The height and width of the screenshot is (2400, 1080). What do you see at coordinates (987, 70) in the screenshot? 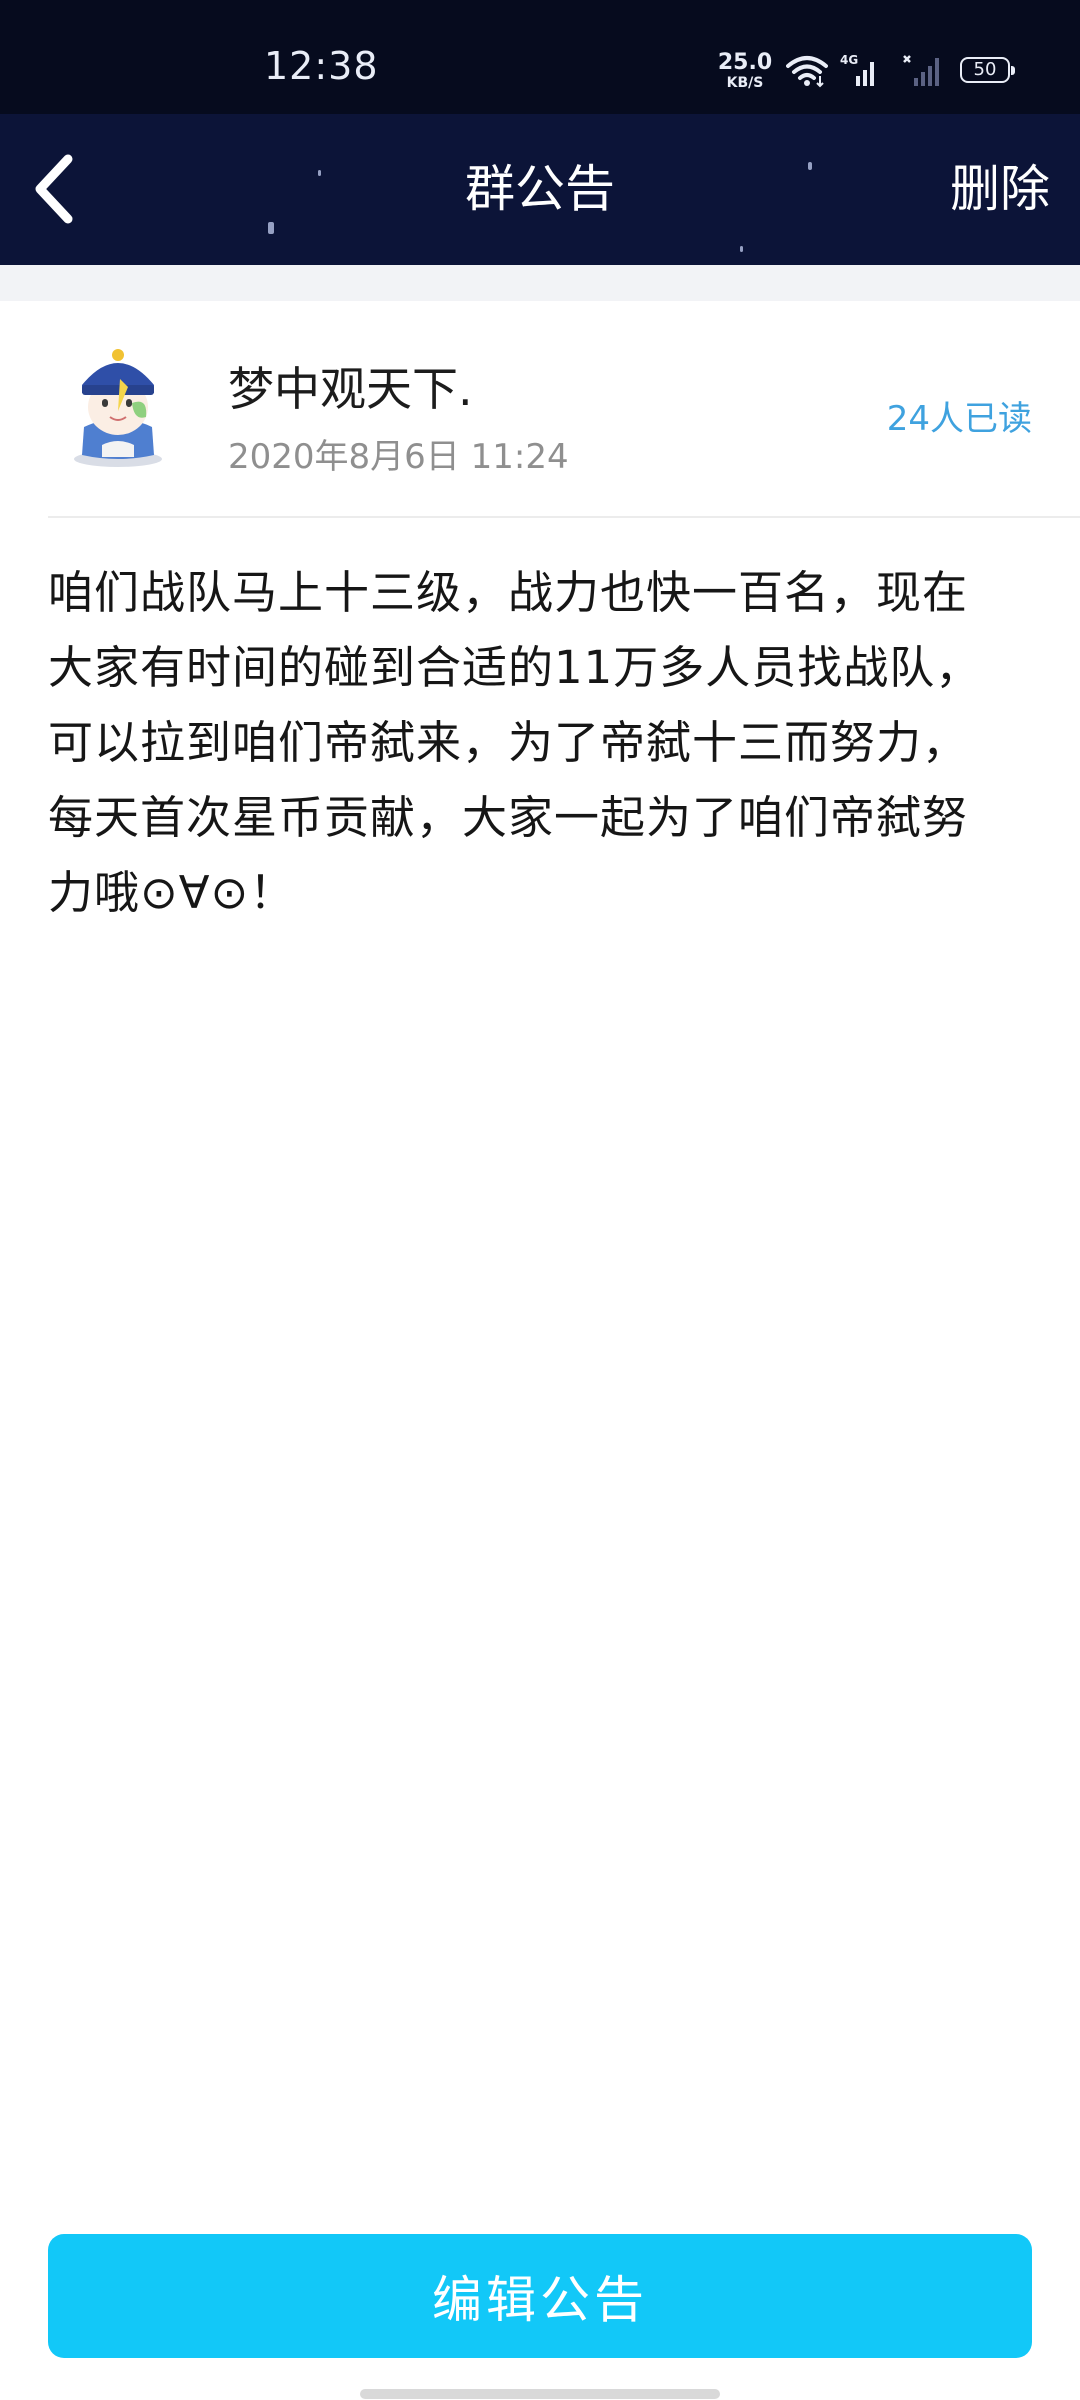
I see `battery-icon: 50` at bounding box center [987, 70].